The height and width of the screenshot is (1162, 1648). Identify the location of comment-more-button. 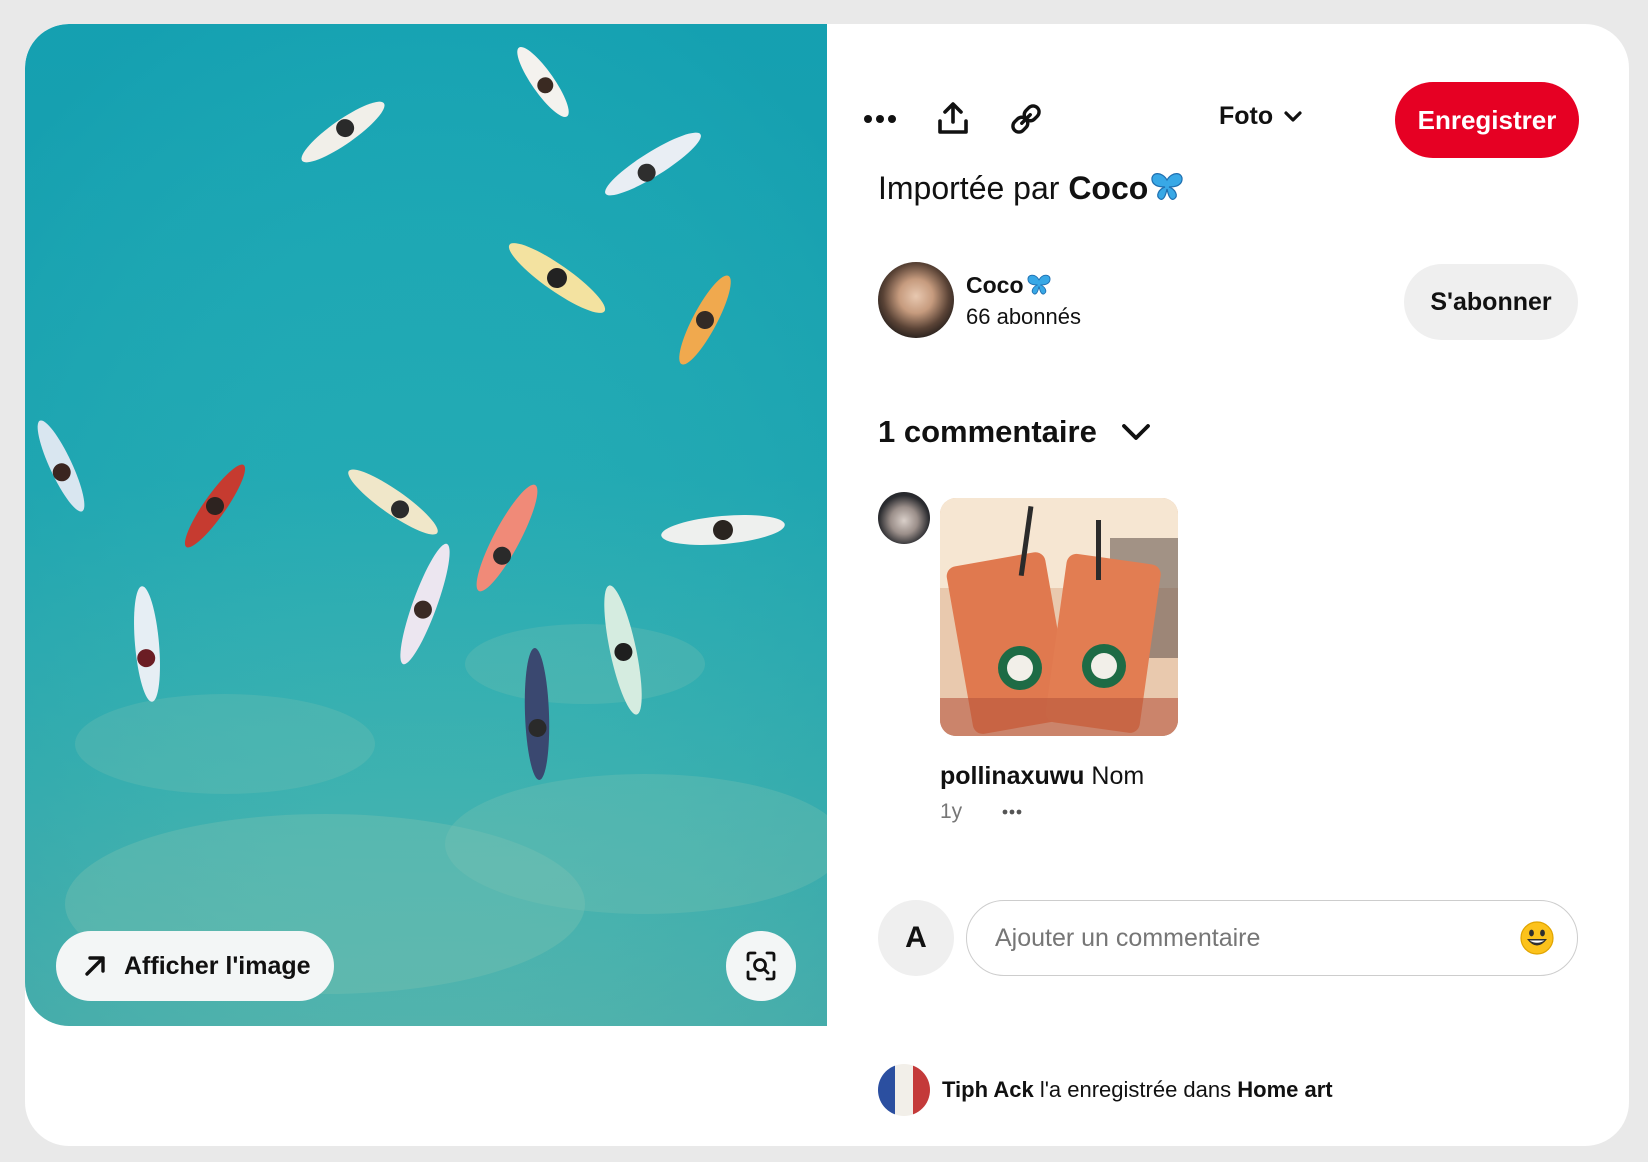
(1012, 812).